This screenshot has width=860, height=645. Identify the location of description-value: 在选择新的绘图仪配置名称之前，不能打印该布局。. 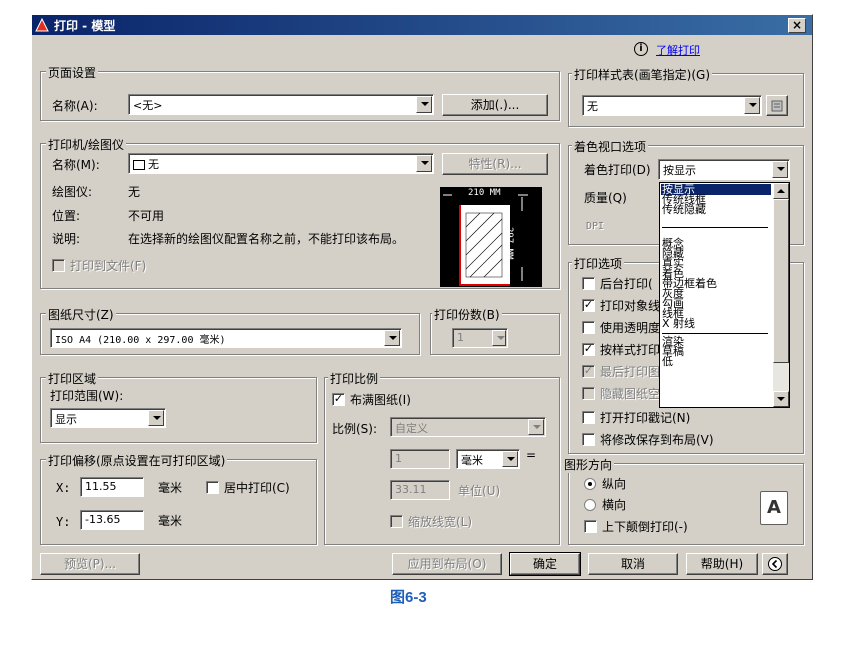
(266, 239).